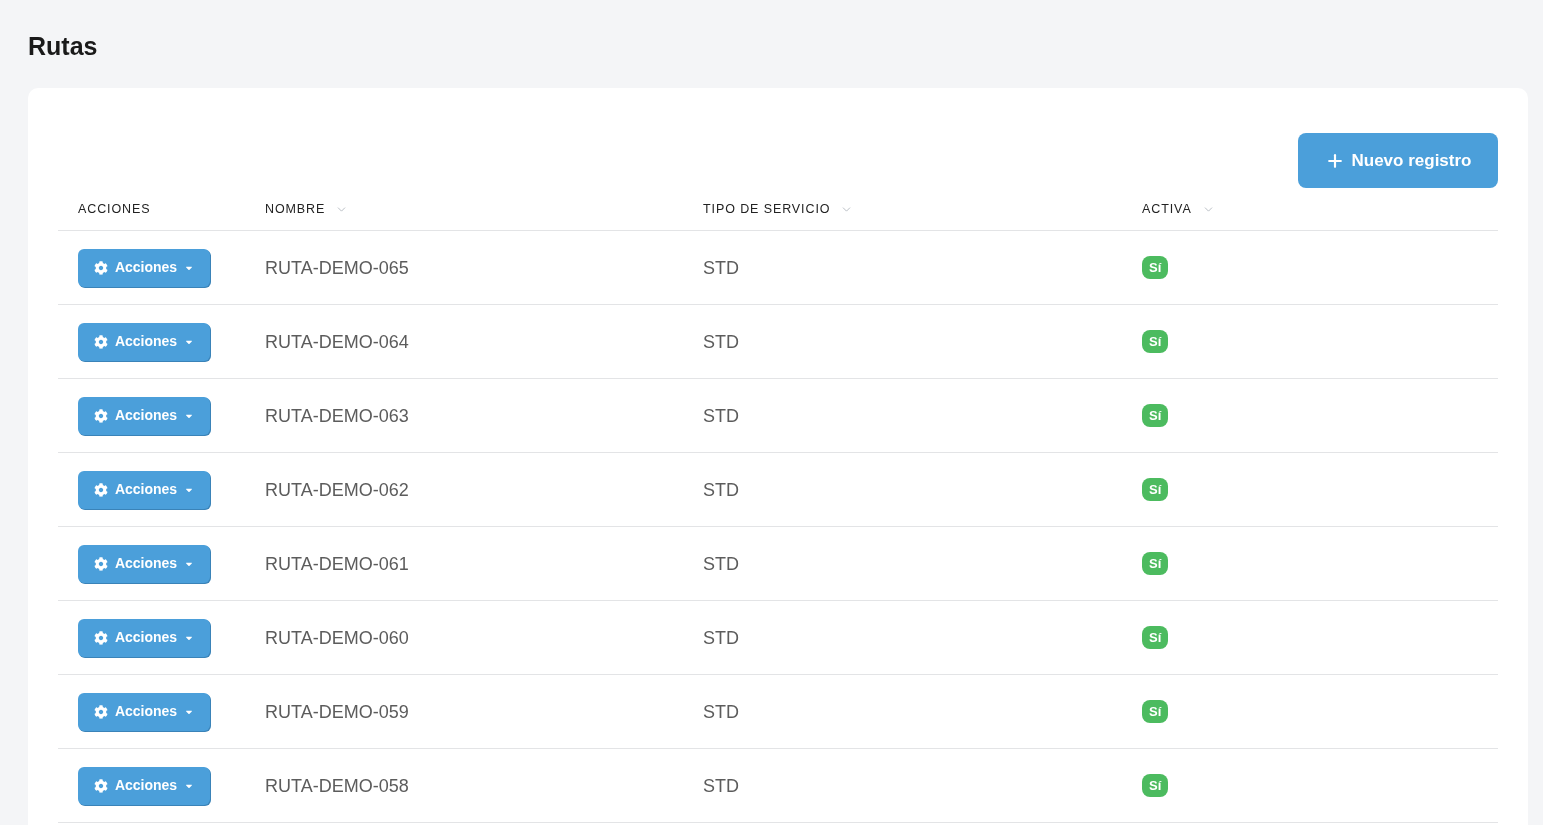 The height and width of the screenshot is (825, 1543). What do you see at coordinates (337, 342) in the screenshot?
I see `table-cell-text: RUTA-DEMO-064` at bounding box center [337, 342].